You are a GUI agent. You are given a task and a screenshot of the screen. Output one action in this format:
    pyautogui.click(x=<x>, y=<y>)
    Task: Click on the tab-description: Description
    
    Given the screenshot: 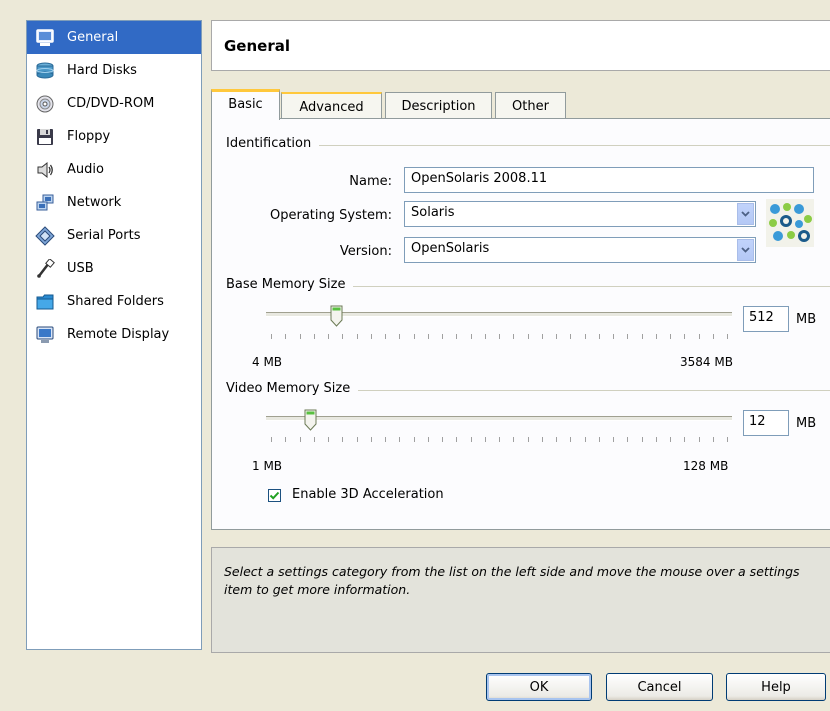 What is the action you would take?
    pyautogui.click(x=438, y=105)
    